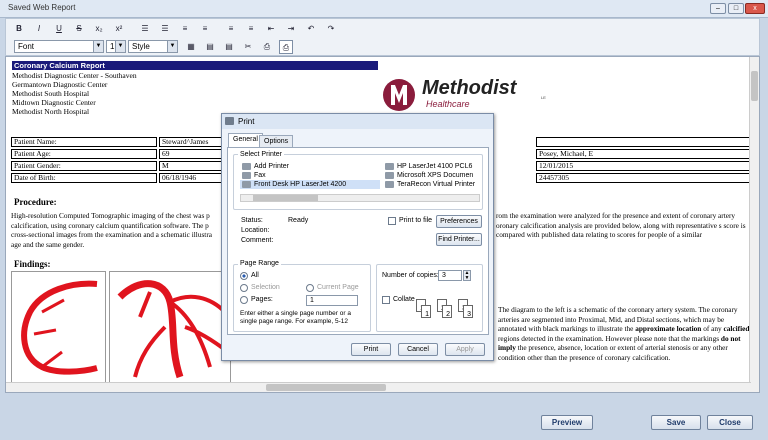 The image size is (768, 440). What do you see at coordinates (386, 300) in the screenshot?
I see `collate-checkbox` at bounding box center [386, 300].